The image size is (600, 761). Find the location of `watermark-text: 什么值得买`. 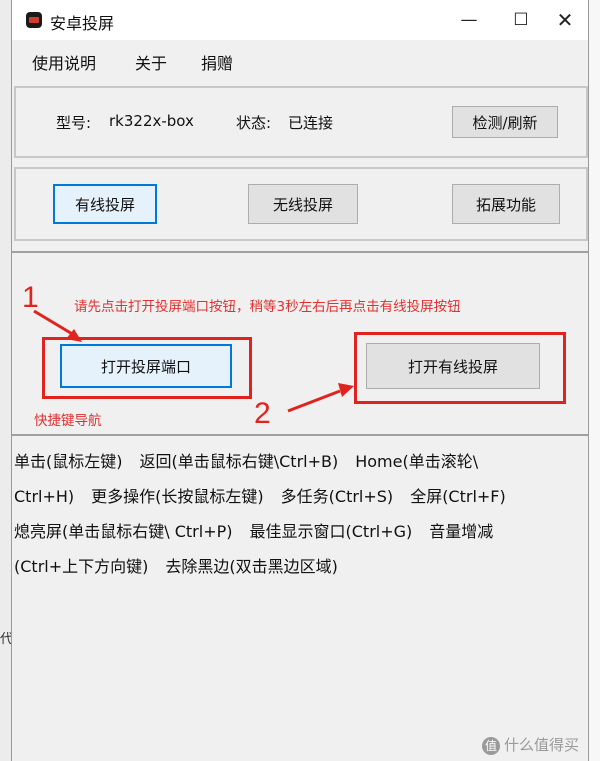

watermark-text: 什么值得买 is located at coordinates (542, 745).